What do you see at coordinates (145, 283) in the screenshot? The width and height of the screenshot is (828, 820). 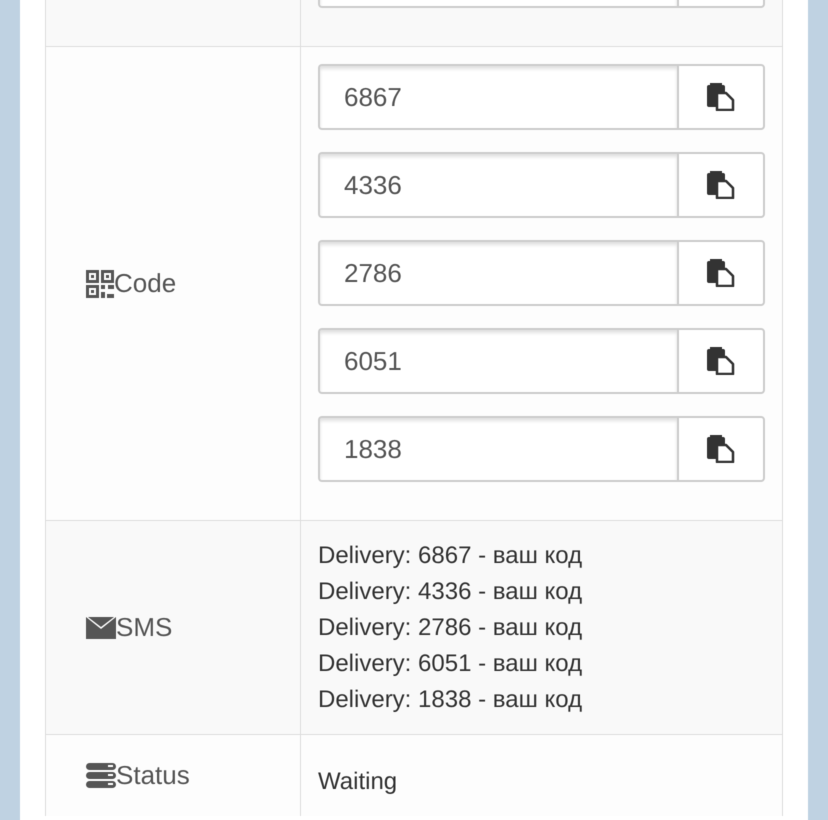 I see `row-label: Code` at bounding box center [145, 283].